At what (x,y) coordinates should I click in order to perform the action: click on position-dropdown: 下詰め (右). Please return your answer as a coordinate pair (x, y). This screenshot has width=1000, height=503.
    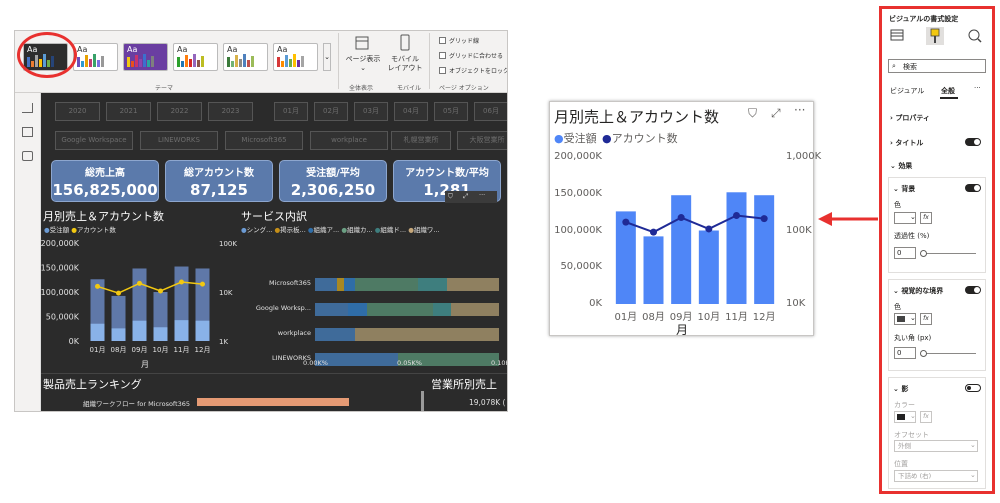
    Looking at the image, I should click on (936, 476).